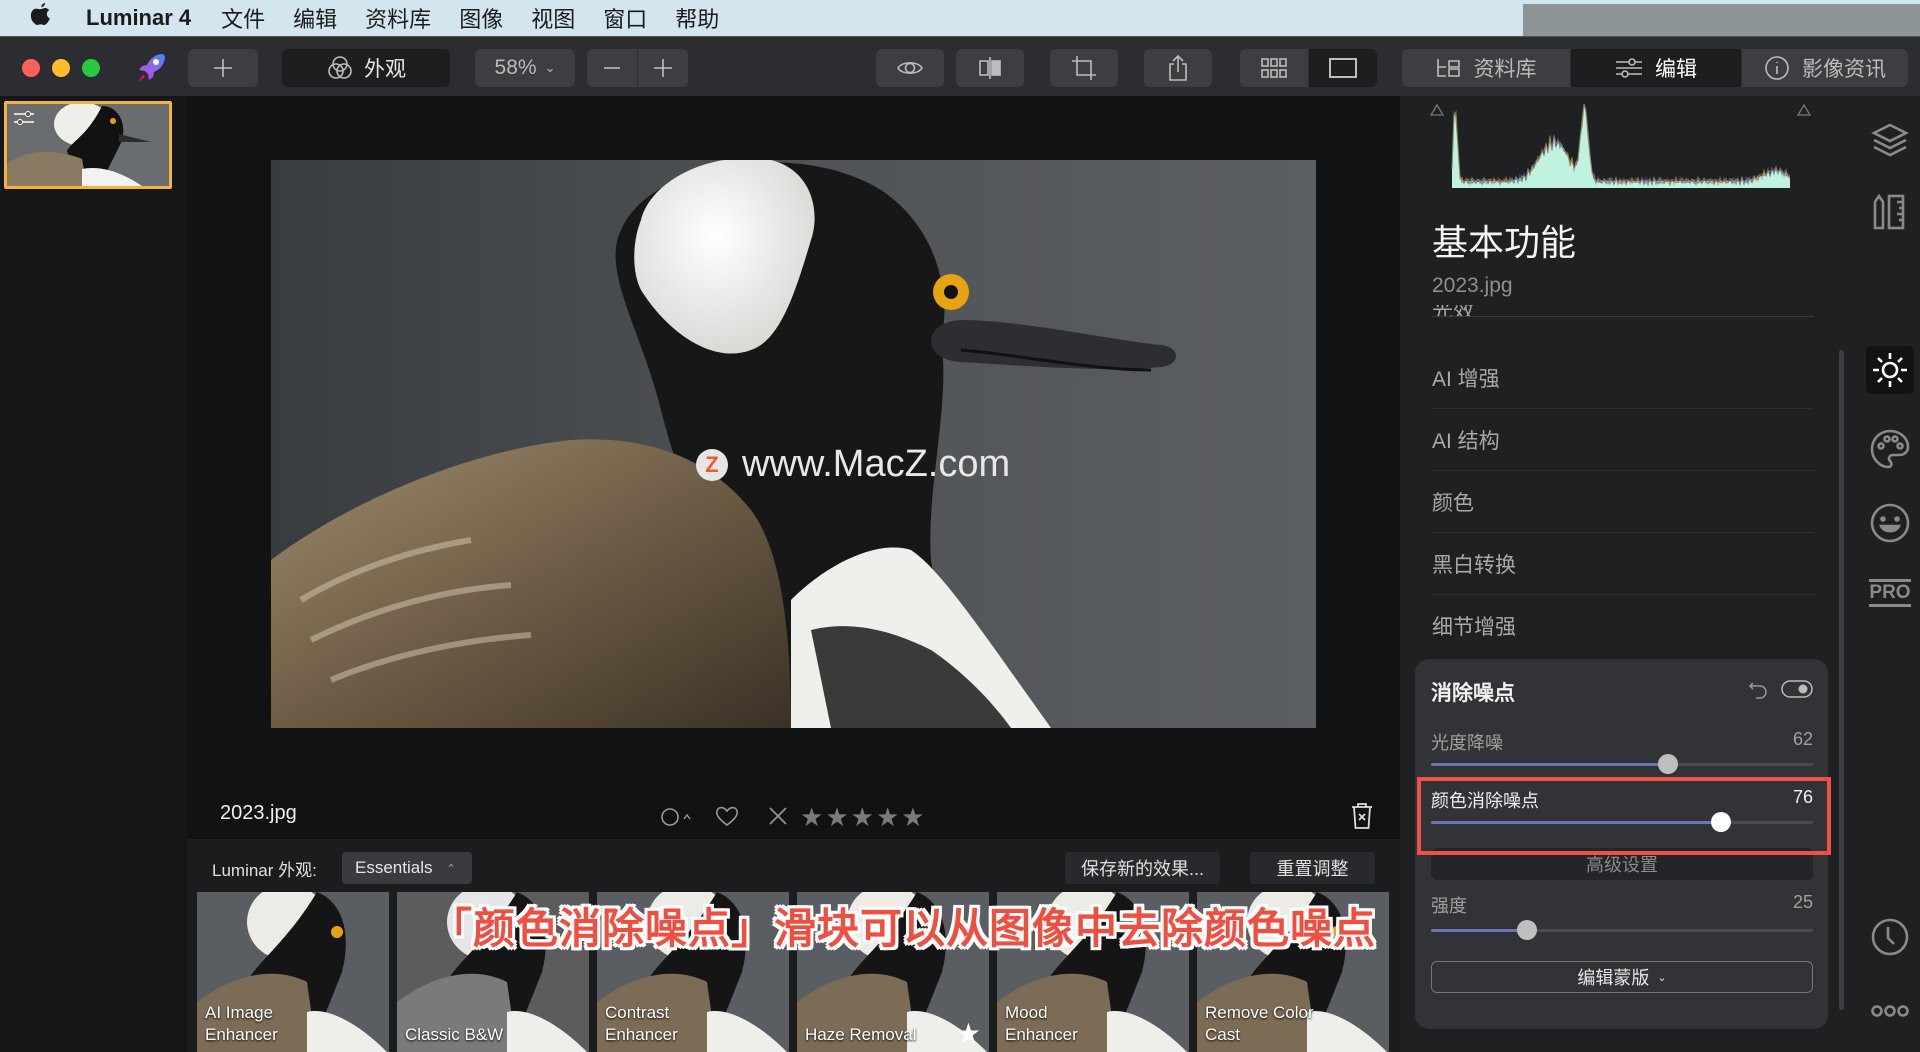  What do you see at coordinates (697, 18) in the screenshot?
I see `menu-help: 帮助` at bounding box center [697, 18].